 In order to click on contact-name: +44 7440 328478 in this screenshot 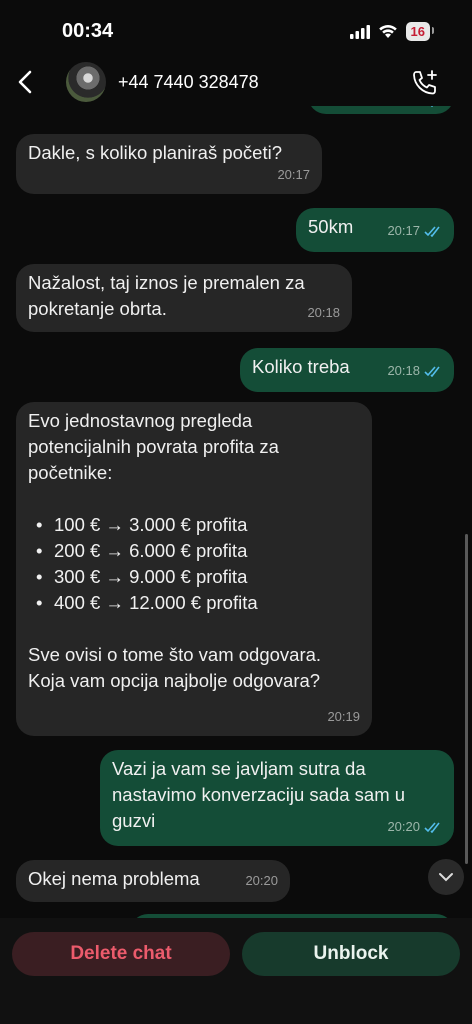, I will do `click(188, 82)`.